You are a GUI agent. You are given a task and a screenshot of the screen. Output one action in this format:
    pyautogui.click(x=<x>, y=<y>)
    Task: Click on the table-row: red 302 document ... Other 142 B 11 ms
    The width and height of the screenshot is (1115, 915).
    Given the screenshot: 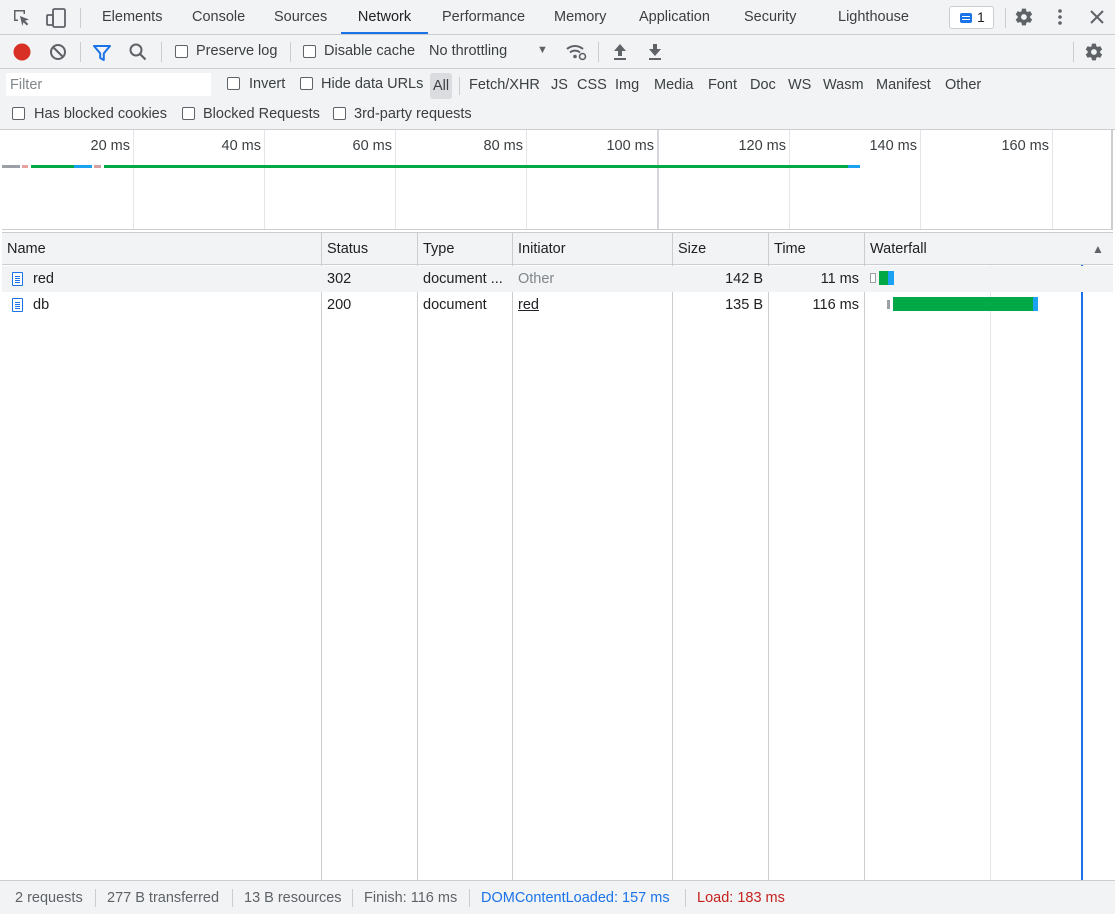 What is the action you would take?
    pyautogui.click(x=557, y=279)
    